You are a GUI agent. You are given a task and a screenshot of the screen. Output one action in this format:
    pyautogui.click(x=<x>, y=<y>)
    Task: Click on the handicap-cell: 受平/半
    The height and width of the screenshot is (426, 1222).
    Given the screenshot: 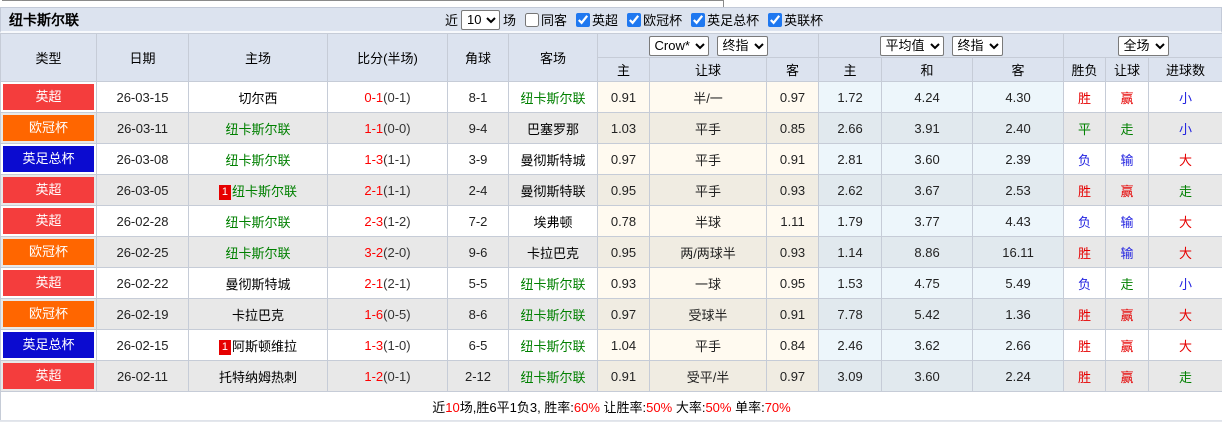 What is the action you would take?
    pyautogui.click(x=708, y=376)
    